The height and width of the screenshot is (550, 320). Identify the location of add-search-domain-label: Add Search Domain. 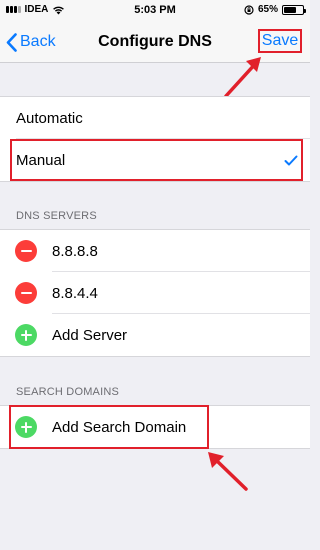
(119, 427).